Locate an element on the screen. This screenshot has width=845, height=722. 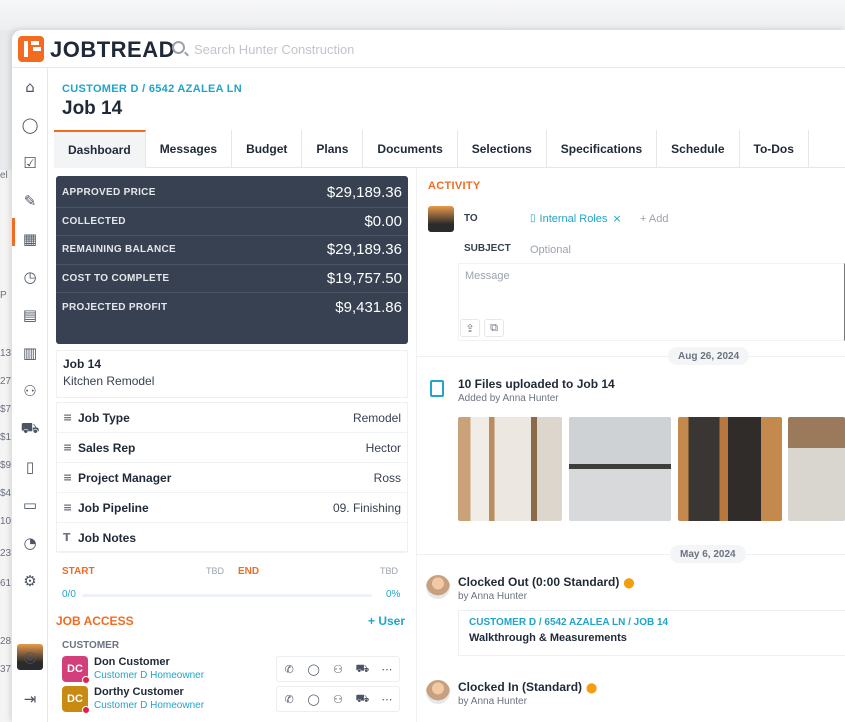
job-field-value: 09. Finishing is located at coordinates (366, 507).